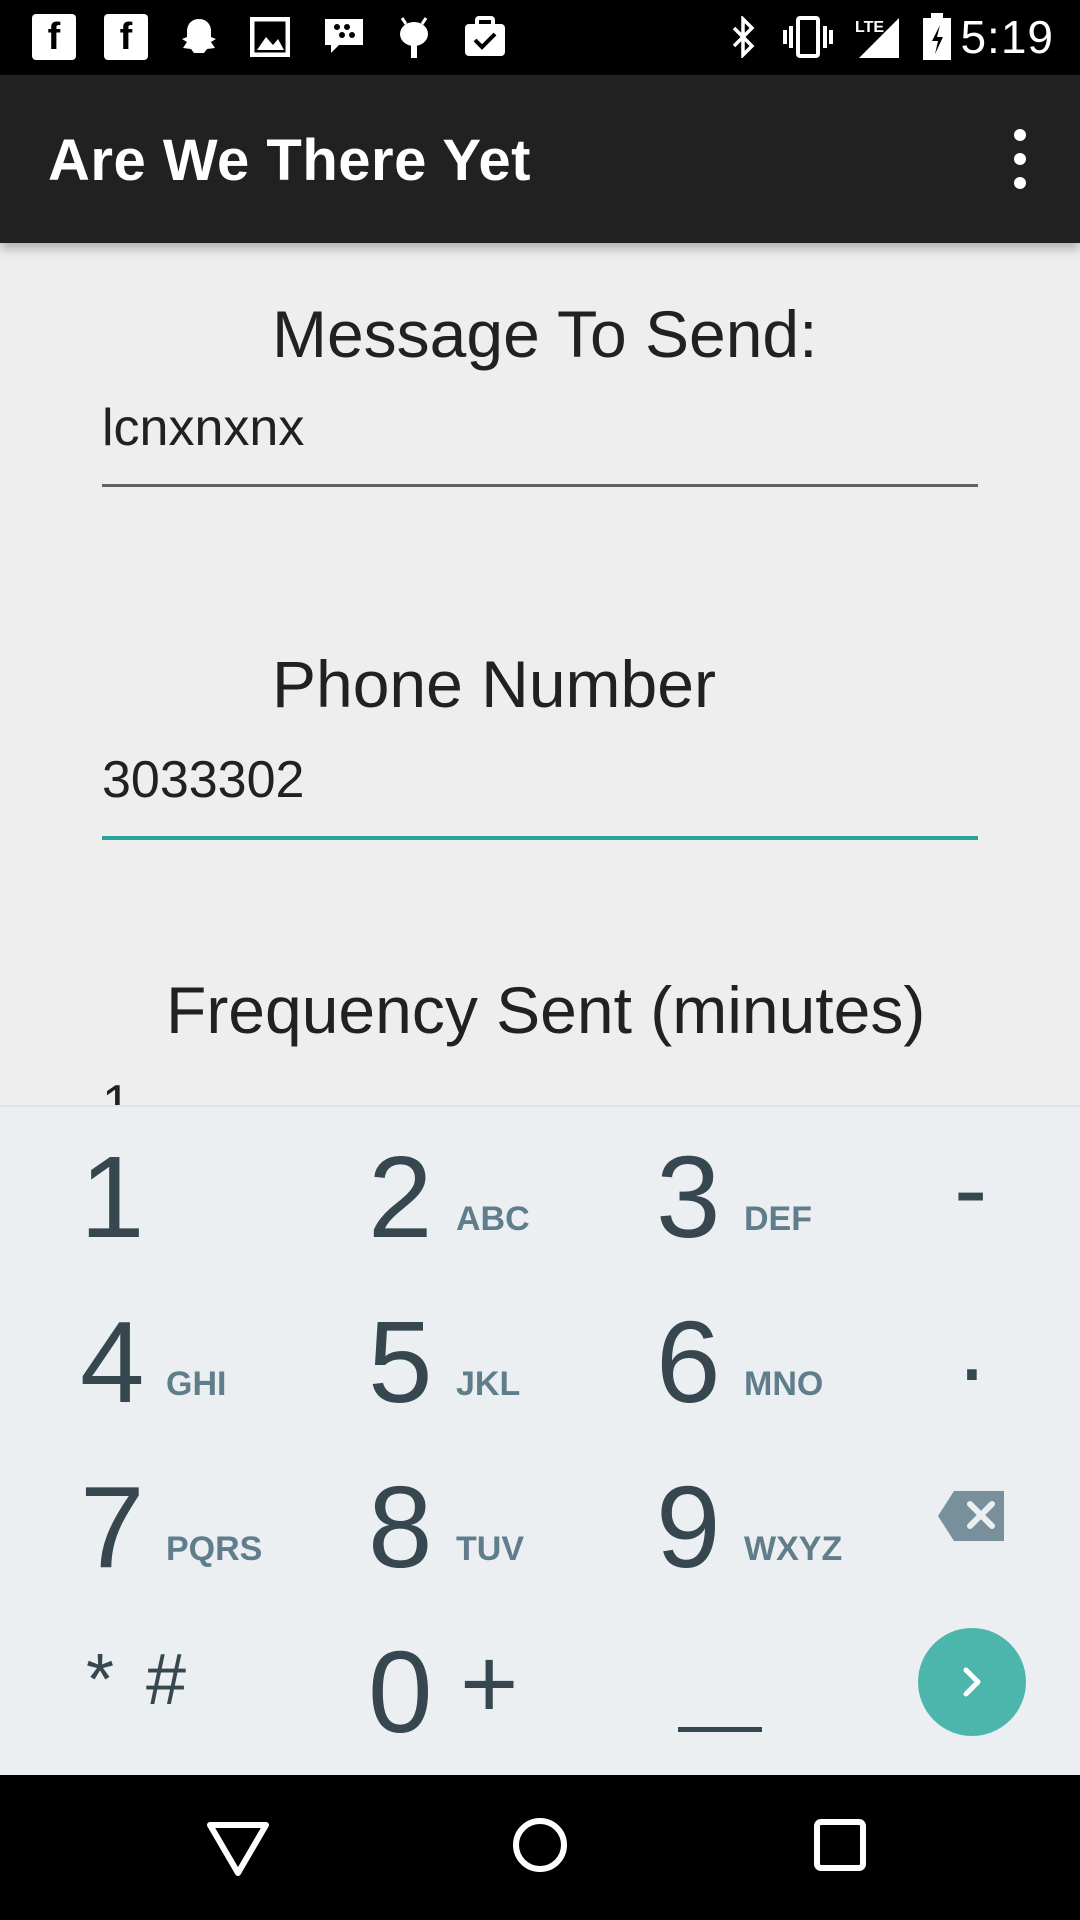  I want to click on key-9: 9 WXYZ, so click(713, 1522).